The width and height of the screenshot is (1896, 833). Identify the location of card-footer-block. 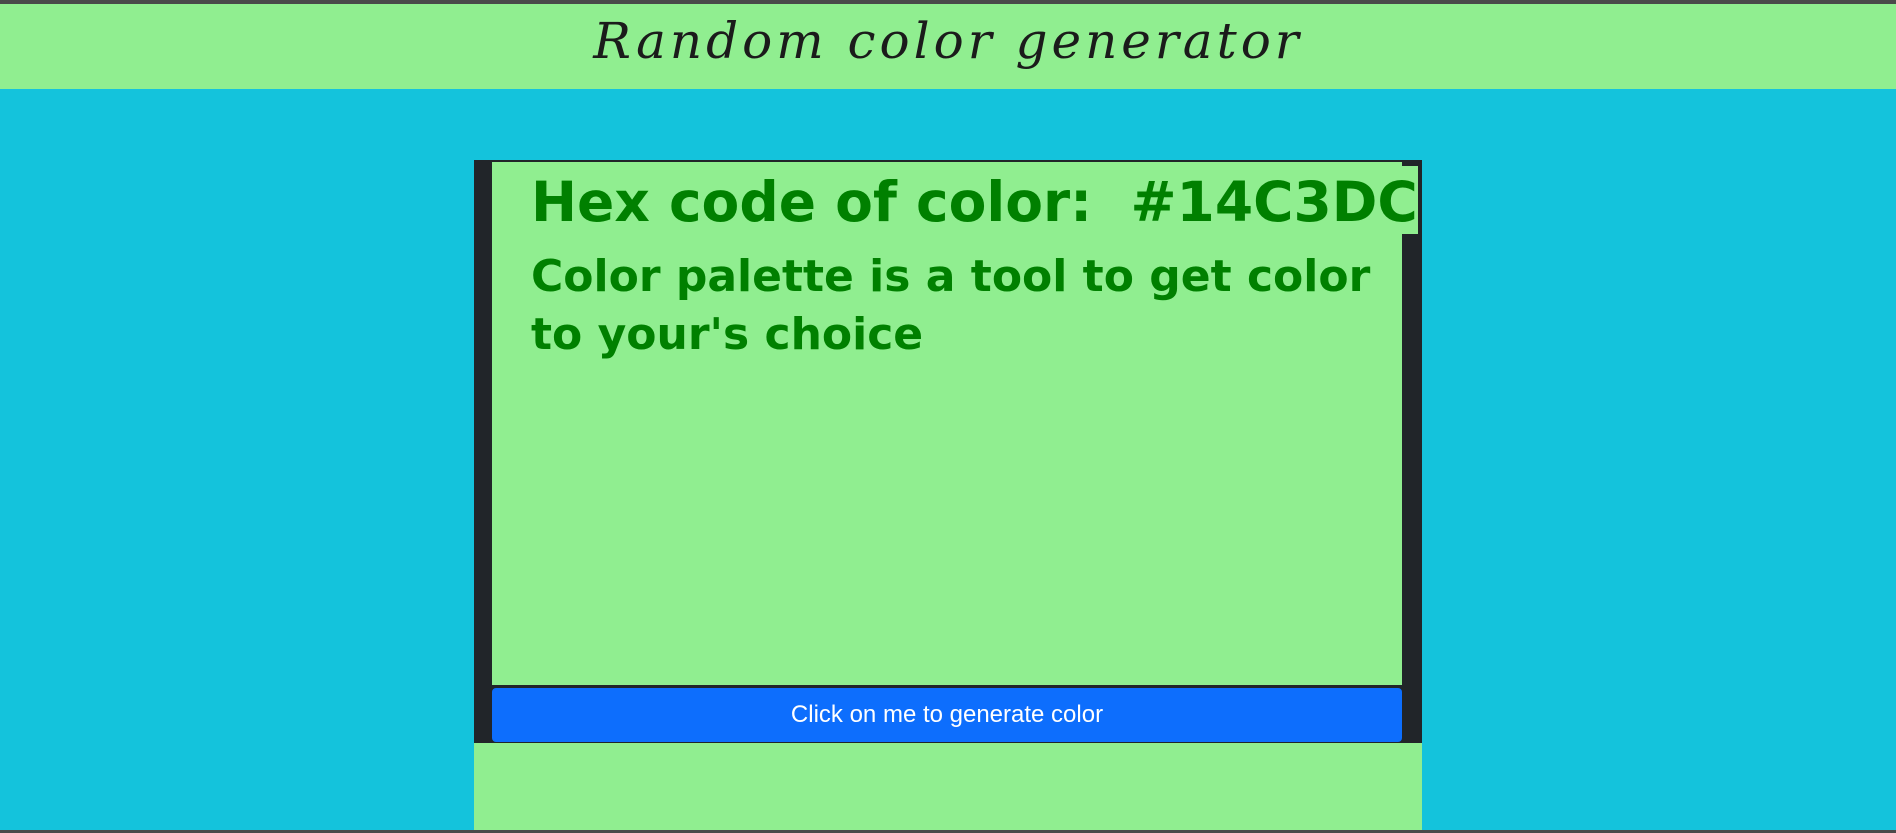
(948, 786).